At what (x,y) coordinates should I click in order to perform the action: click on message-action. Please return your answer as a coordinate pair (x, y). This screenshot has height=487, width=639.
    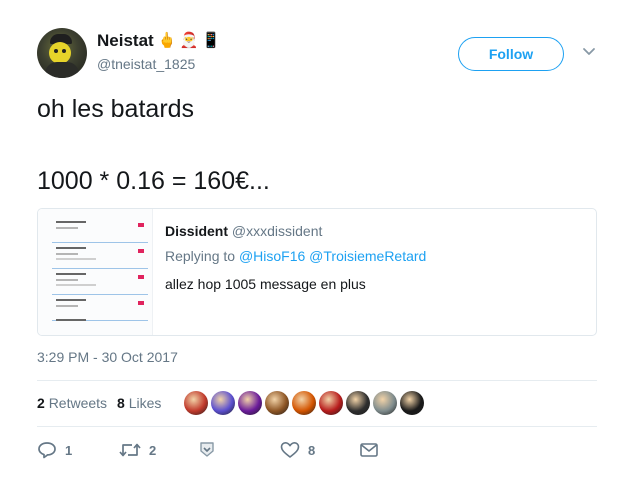
    Looking at the image, I should click on (369, 450).